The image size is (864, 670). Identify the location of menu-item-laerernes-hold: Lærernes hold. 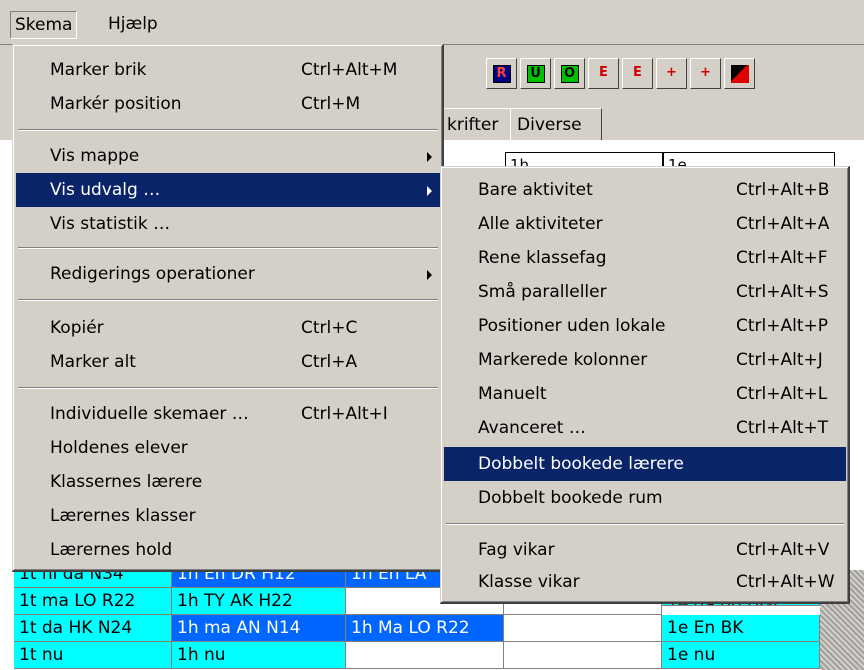
(228, 550).